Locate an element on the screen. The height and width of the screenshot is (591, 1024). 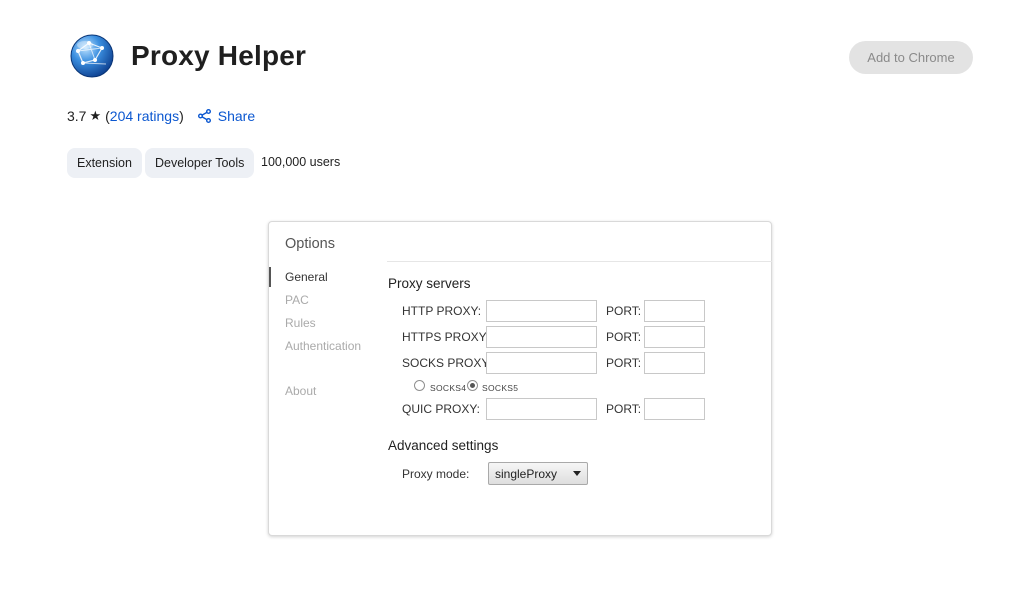
socks4-radio is located at coordinates (419, 385).